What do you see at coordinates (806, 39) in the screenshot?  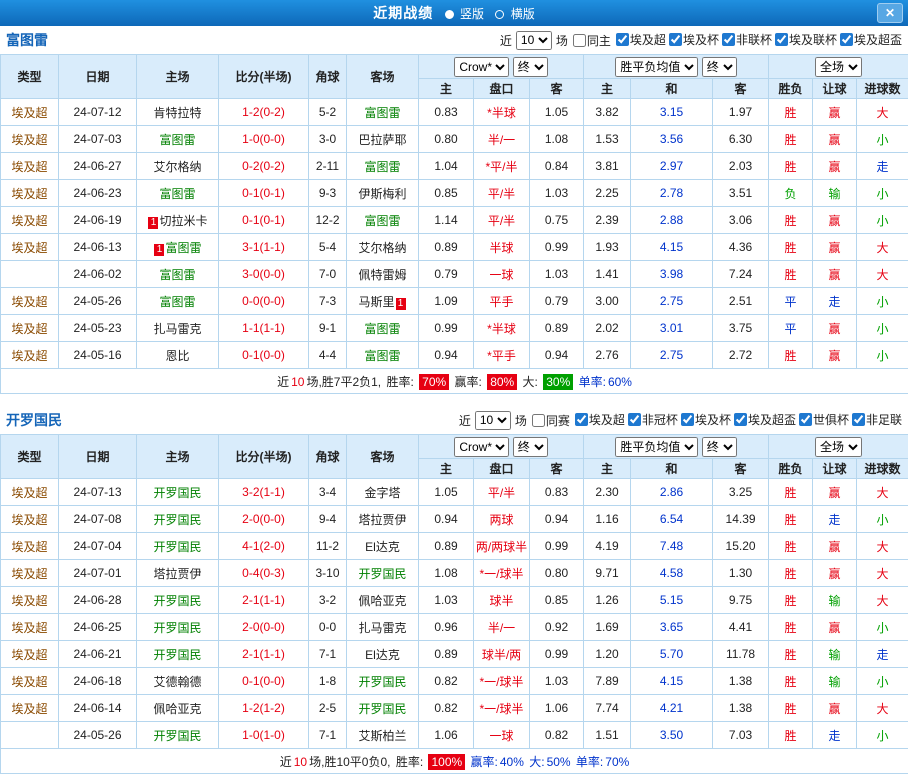 I see `league-filter: 埃及联杯` at bounding box center [806, 39].